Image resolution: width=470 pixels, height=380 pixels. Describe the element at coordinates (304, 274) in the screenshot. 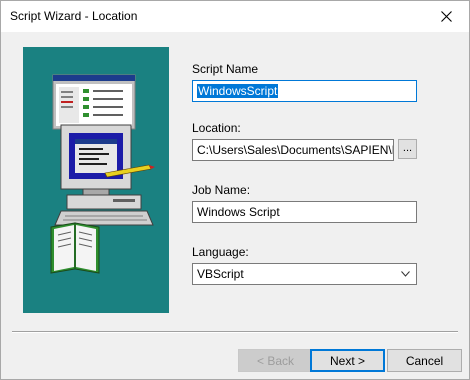

I see `language-select: VBScript` at that location.